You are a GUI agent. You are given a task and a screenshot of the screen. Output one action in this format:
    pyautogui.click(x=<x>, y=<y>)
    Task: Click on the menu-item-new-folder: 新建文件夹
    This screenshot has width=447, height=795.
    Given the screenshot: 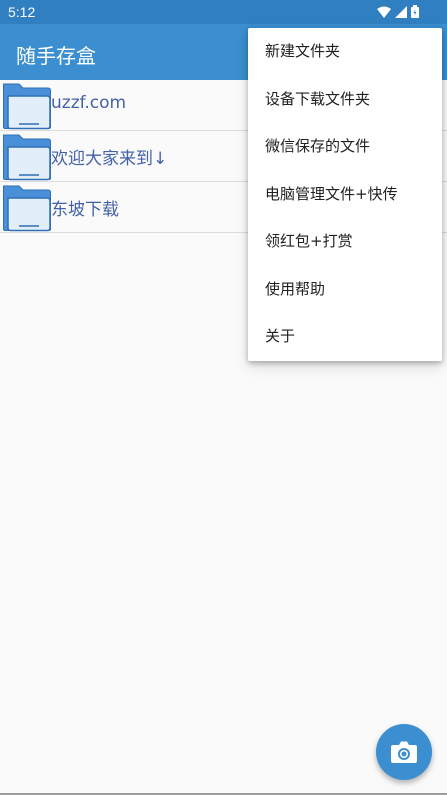 What is the action you would take?
    pyautogui.click(x=345, y=52)
    